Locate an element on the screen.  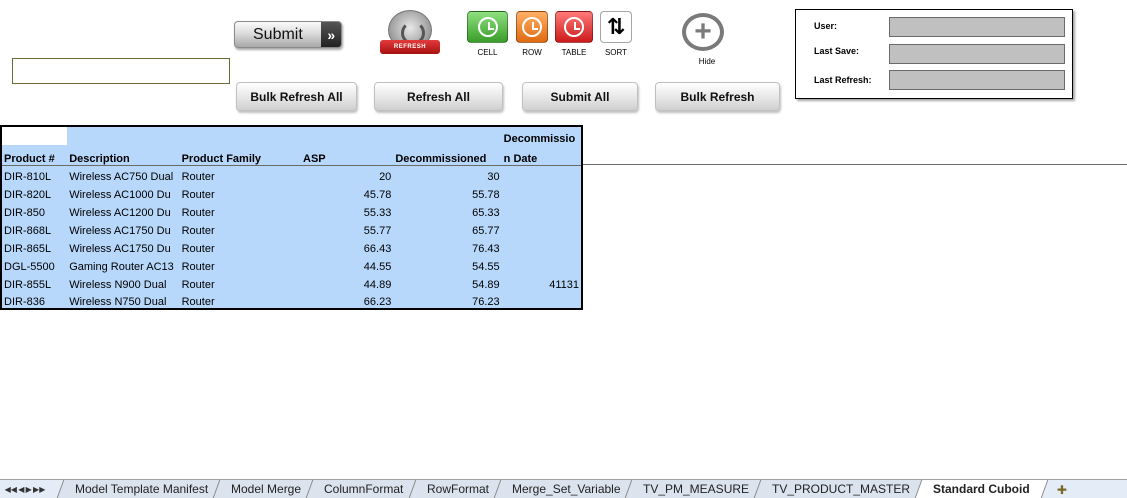
table-cell: DIR-868L is located at coordinates (34, 228).